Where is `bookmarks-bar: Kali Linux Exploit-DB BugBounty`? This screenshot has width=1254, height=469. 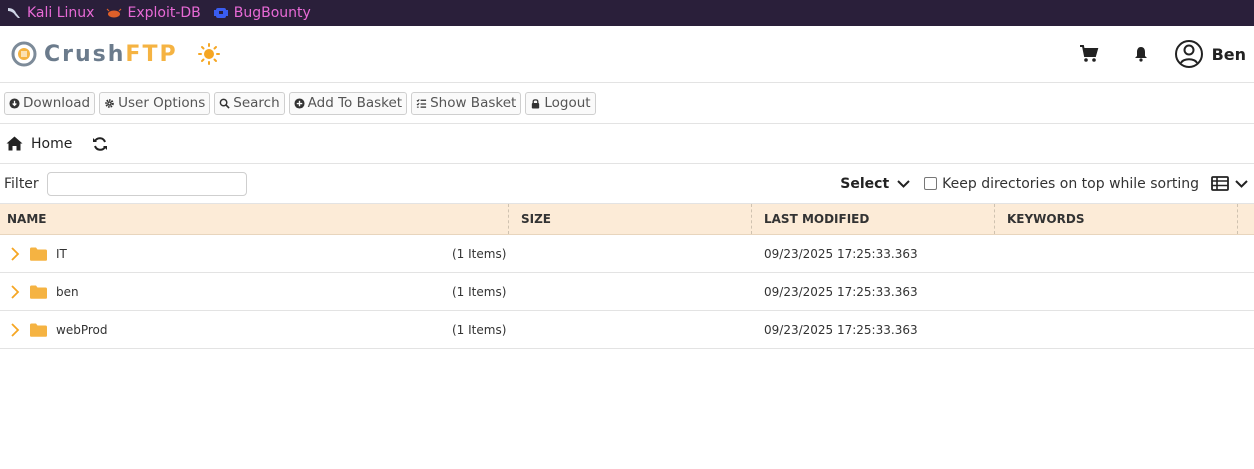 bookmarks-bar: Kali Linux Exploit-DB BugBounty is located at coordinates (627, 13).